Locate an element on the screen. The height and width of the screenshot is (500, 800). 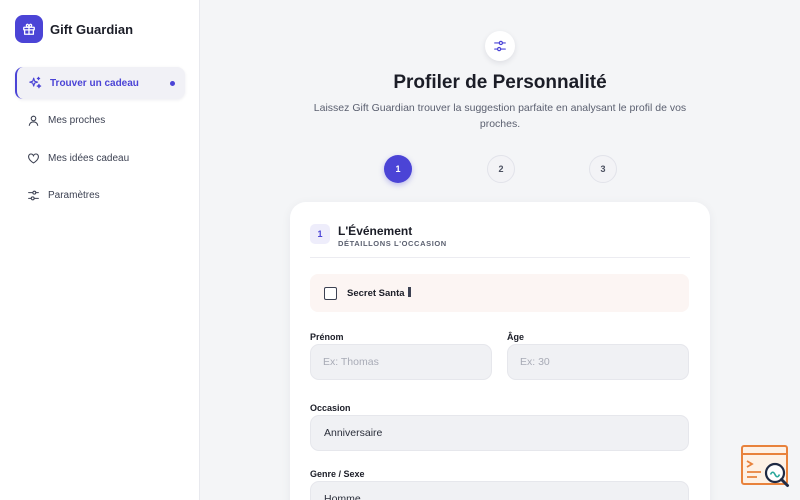
card-title: L'Événement is located at coordinates (375, 231).